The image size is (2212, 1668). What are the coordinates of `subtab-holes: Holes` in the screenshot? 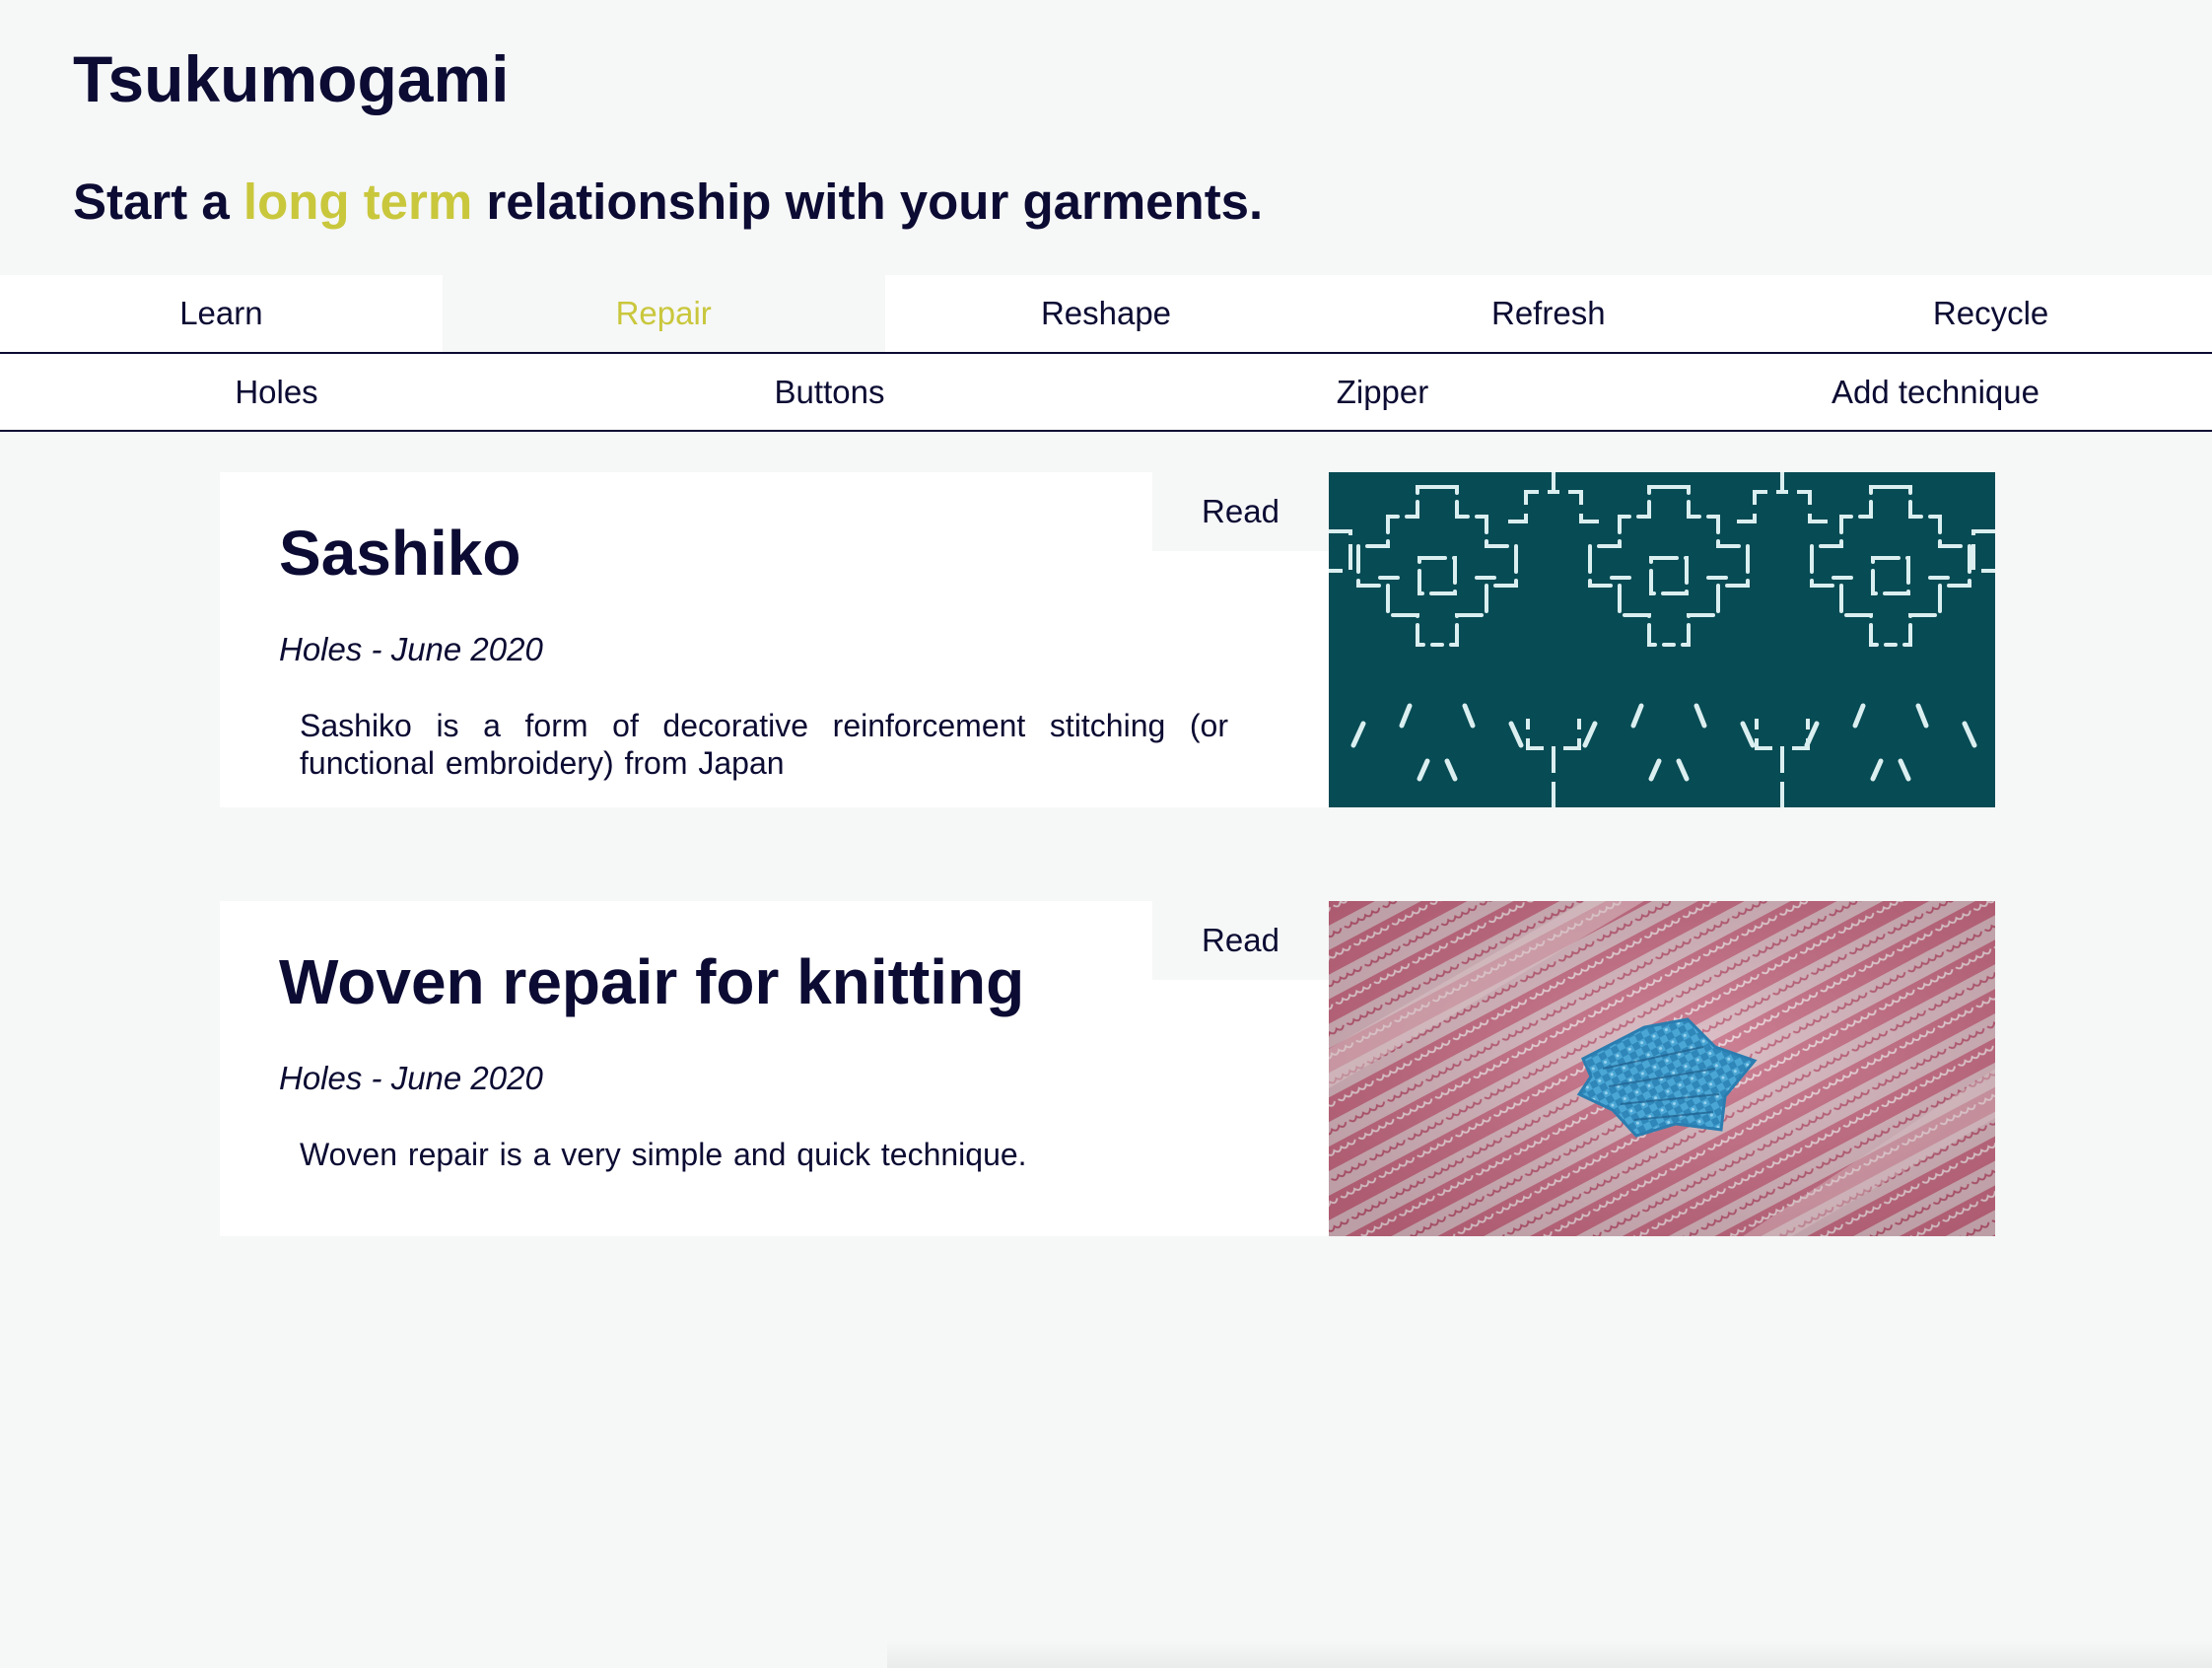 It's located at (277, 392).